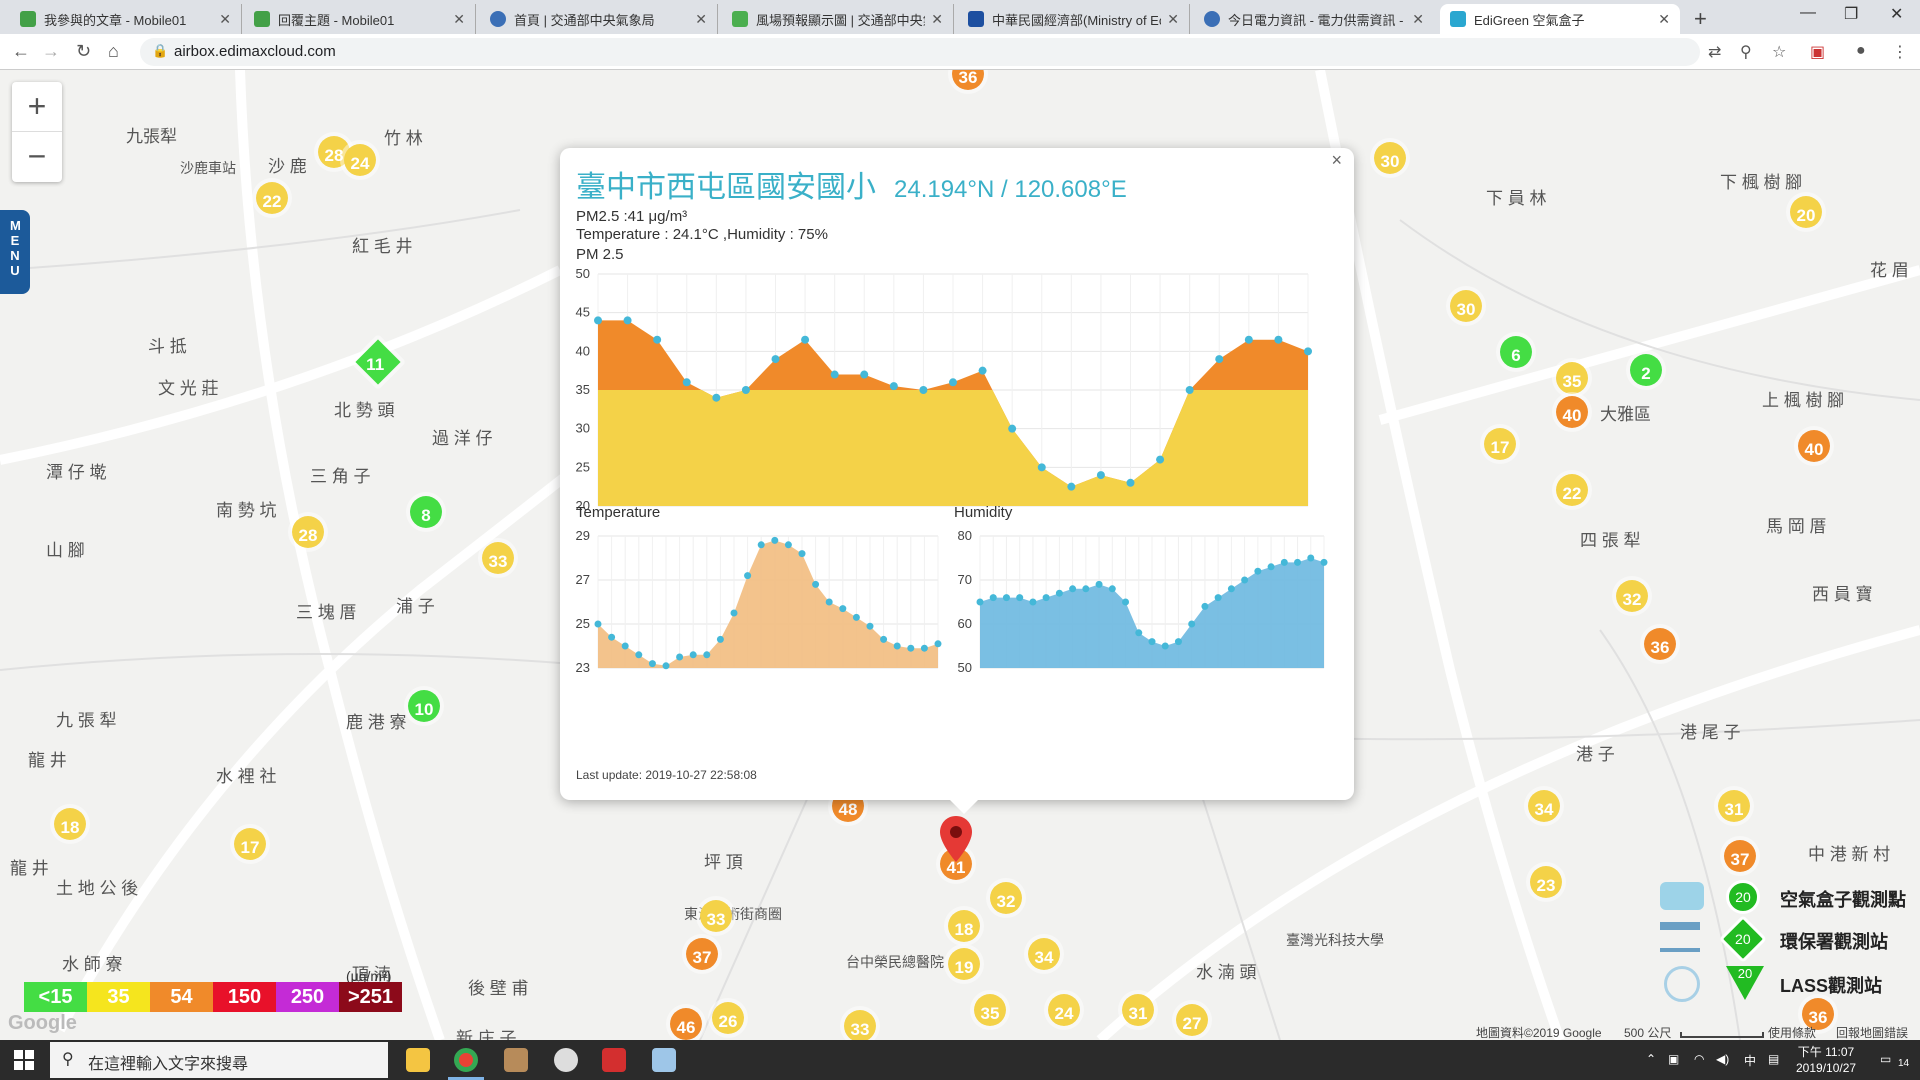 The height and width of the screenshot is (1080, 1920). What do you see at coordinates (1714, 52) in the screenshot?
I see `translate-icon: ⇄` at bounding box center [1714, 52].